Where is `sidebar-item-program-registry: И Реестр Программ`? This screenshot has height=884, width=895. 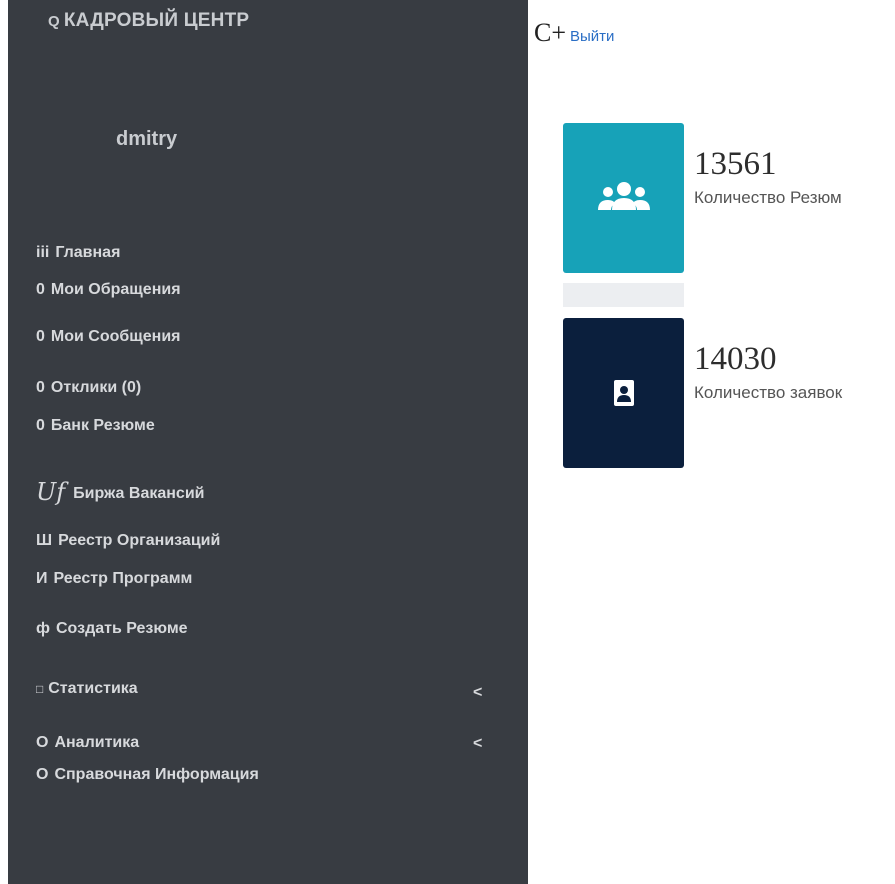 sidebar-item-program-registry: И Реестр Программ is located at coordinates (114, 579).